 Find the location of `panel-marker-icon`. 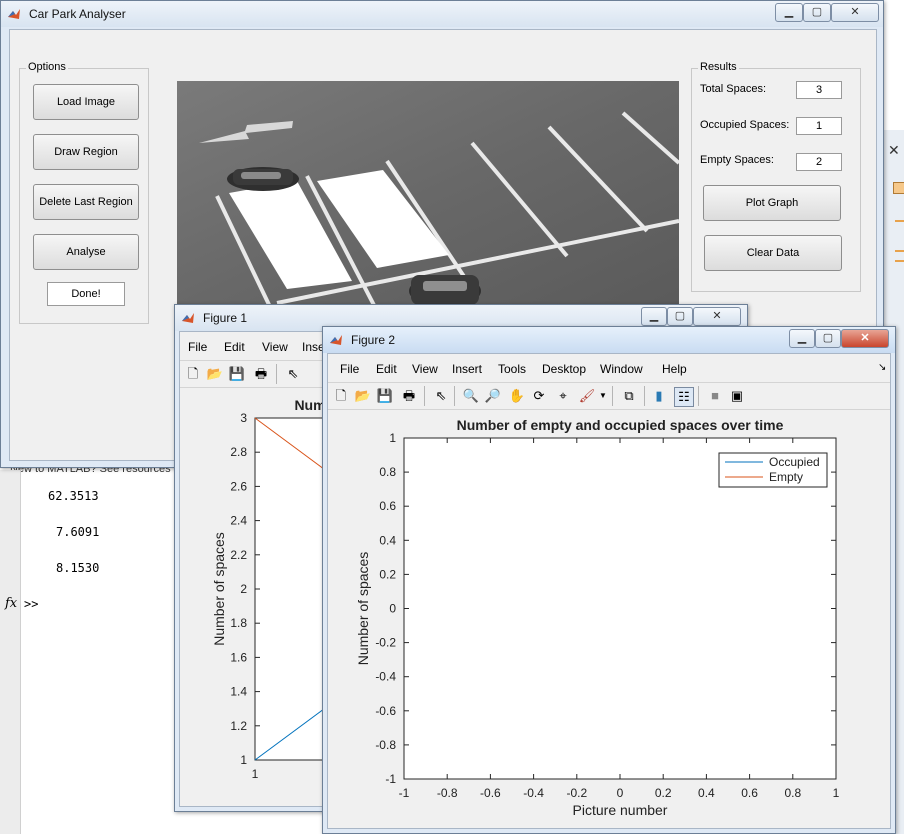

panel-marker-icon is located at coordinates (898, 188).